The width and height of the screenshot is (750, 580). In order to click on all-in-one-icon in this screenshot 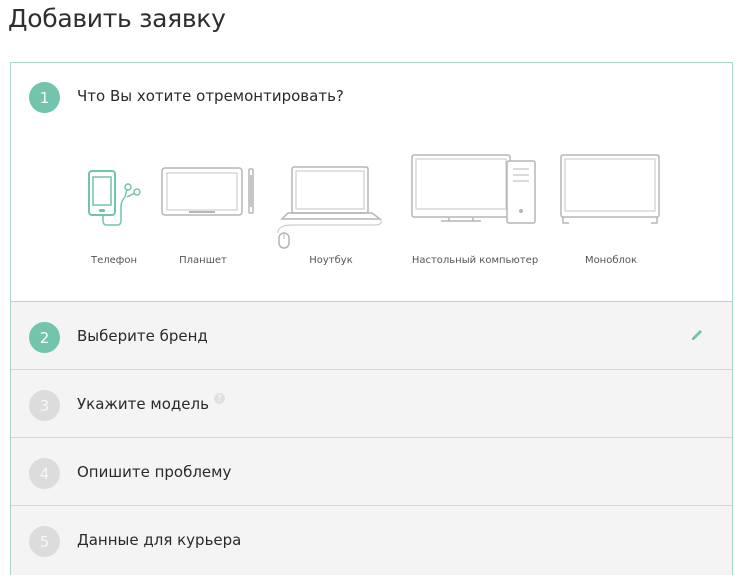, I will do `click(610, 189)`.